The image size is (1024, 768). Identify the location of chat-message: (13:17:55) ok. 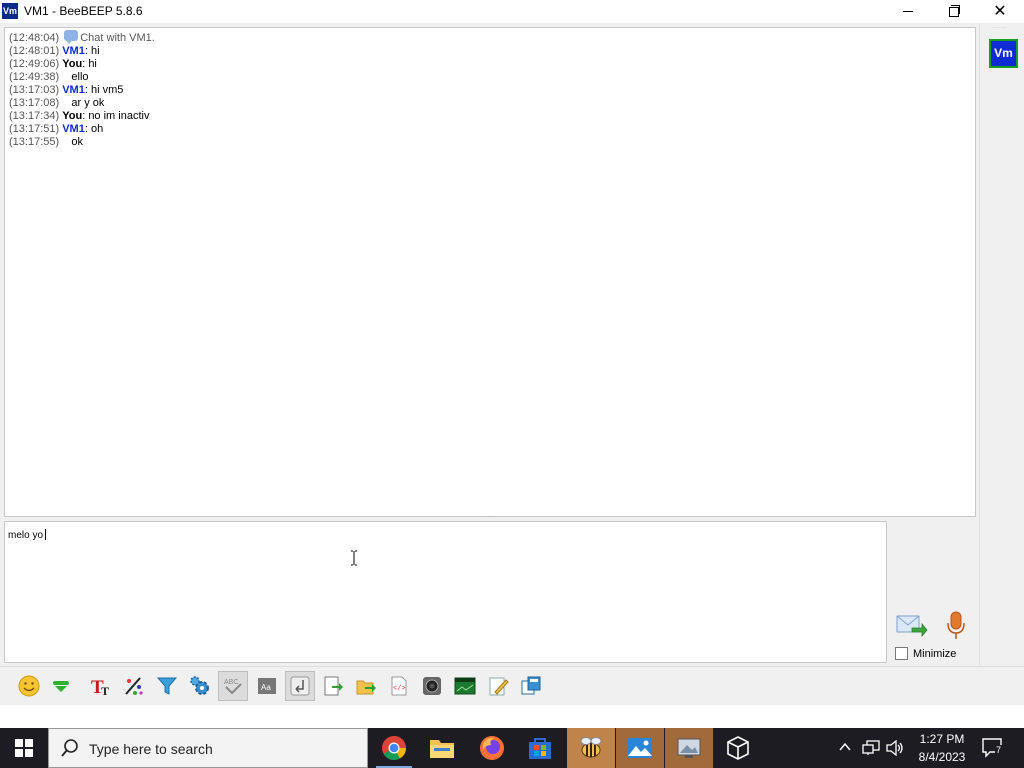
(490, 142).